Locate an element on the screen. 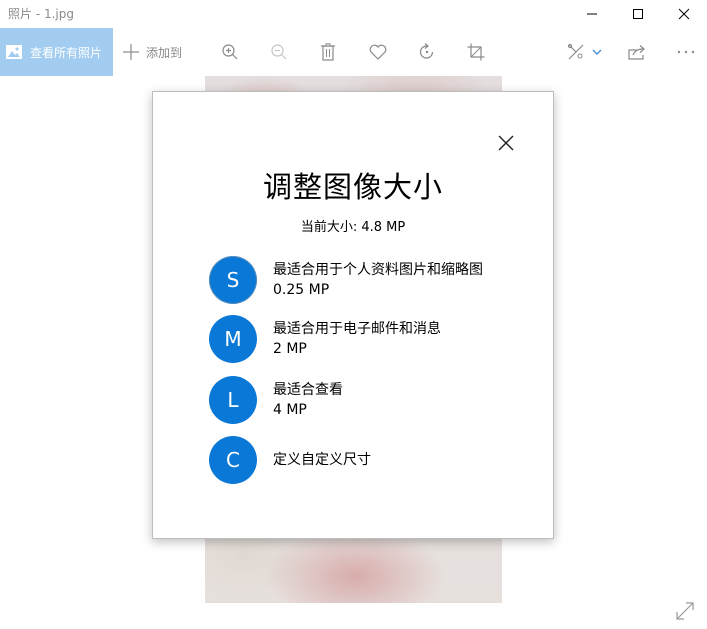  share-button is located at coordinates (637, 52).